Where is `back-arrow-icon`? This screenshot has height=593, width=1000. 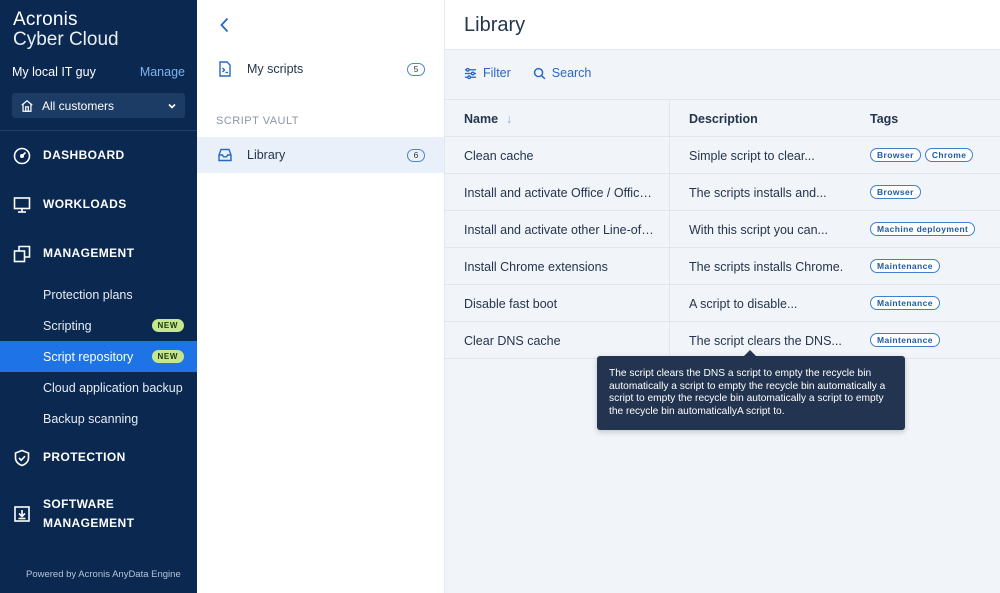 back-arrow-icon is located at coordinates (225, 25).